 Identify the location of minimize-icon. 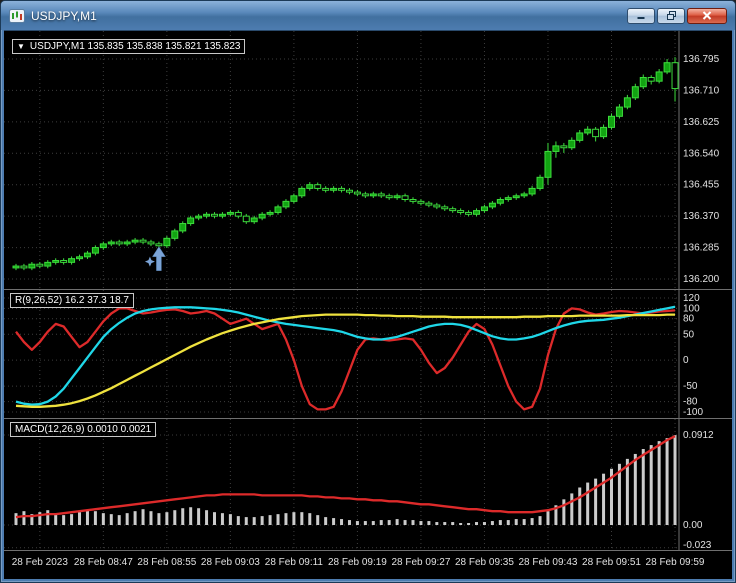
(641, 18).